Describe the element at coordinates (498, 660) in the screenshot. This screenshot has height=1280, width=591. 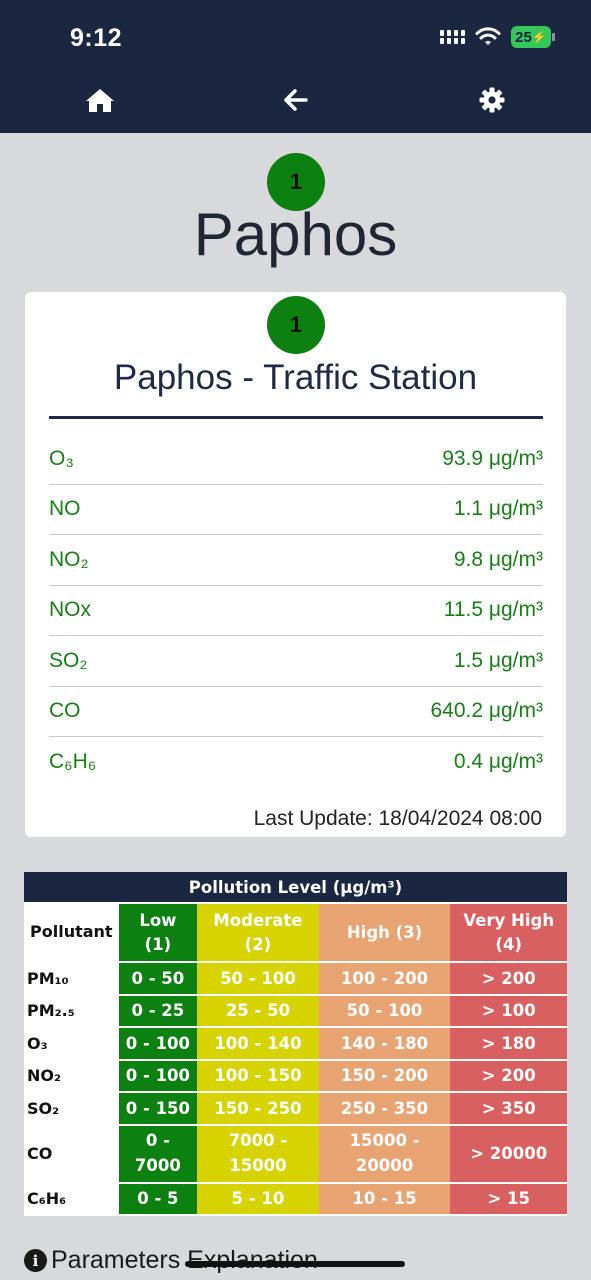
I see `reading-value: 1.5 μg/m³` at that location.